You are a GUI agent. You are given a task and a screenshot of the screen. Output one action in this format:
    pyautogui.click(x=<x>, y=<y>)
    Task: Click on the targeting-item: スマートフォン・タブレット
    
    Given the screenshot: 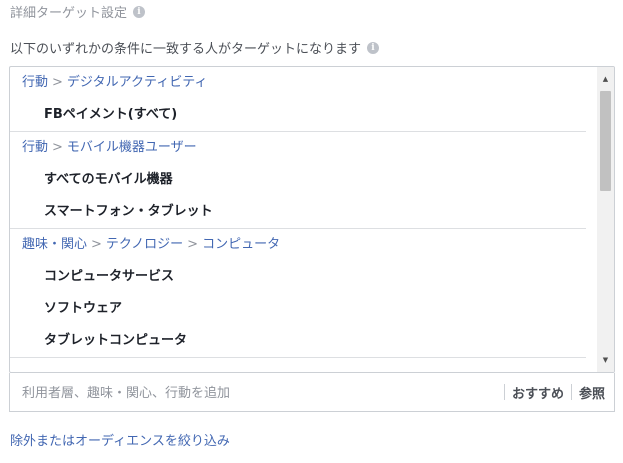 What is the action you would take?
    pyautogui.click(x=298, y=212)
    